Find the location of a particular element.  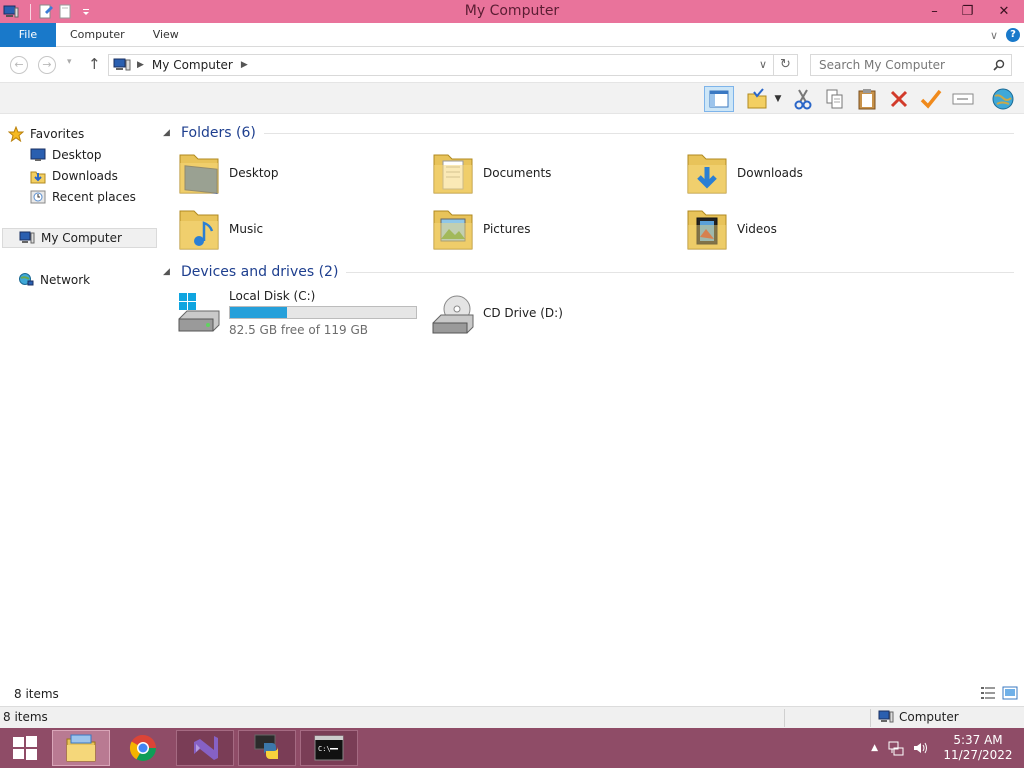

pictures-folder-icon is located at coordinates (453, 230).